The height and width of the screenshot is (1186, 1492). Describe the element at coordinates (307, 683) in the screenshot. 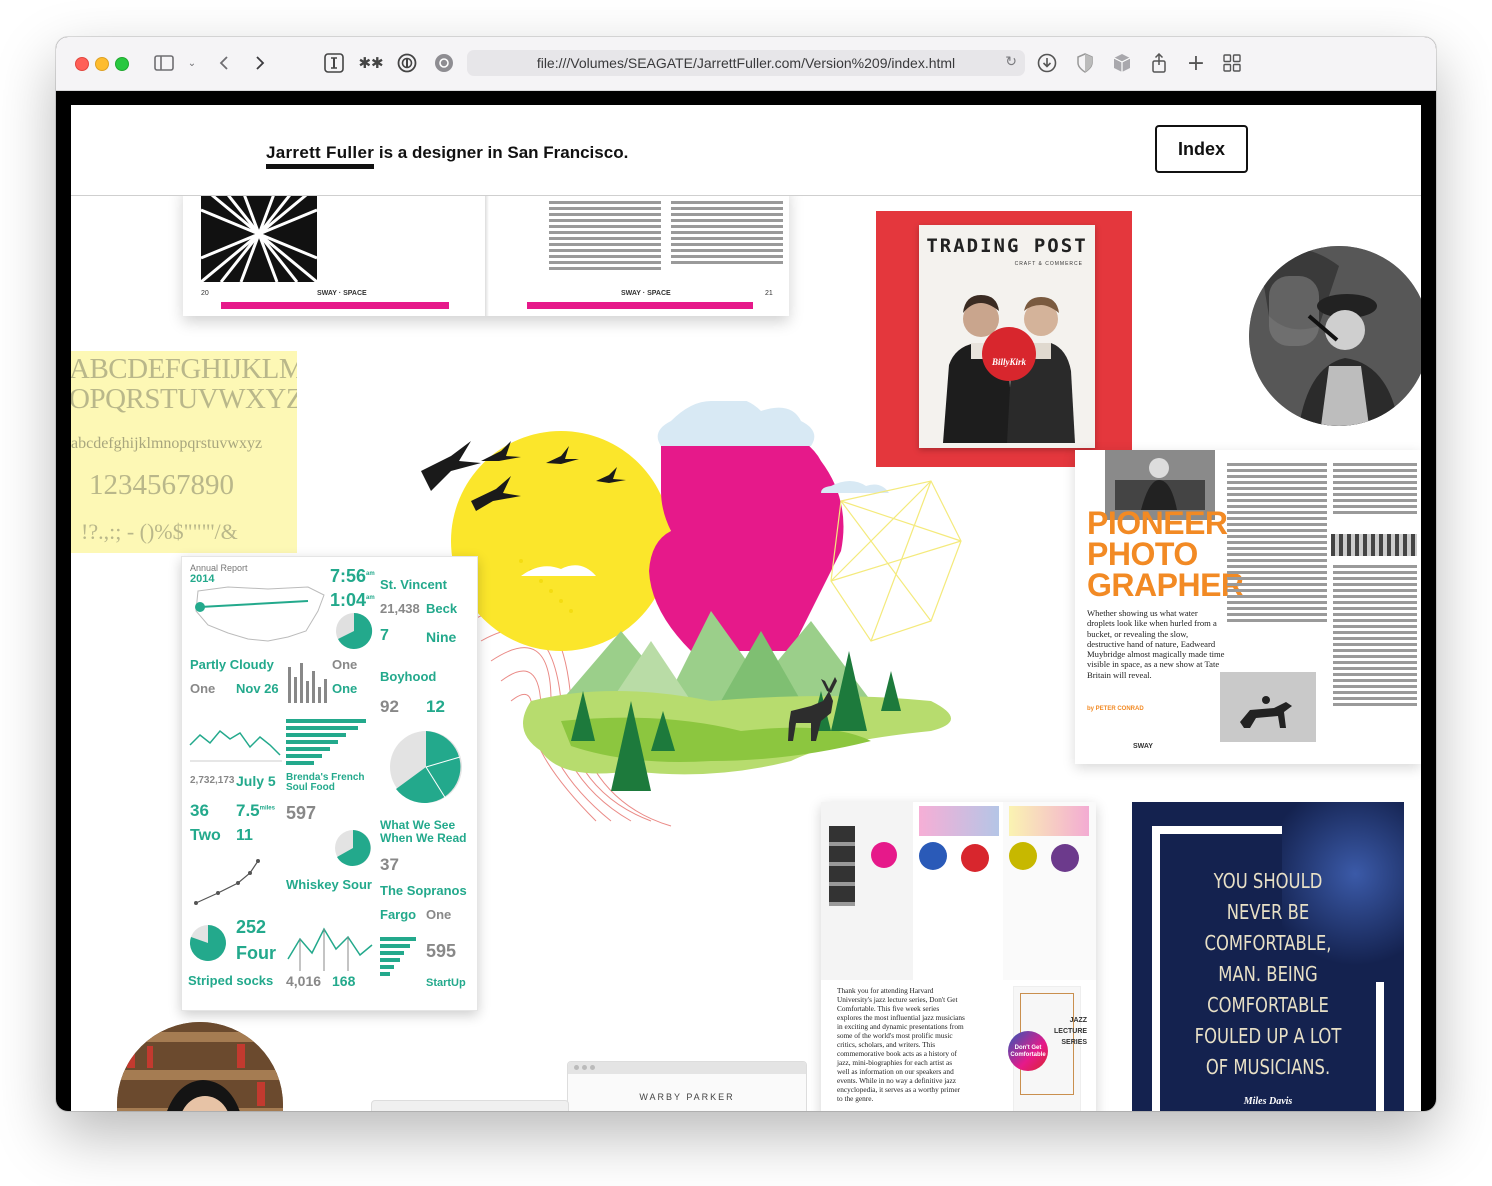

I see `bar-sparkline` at that location.